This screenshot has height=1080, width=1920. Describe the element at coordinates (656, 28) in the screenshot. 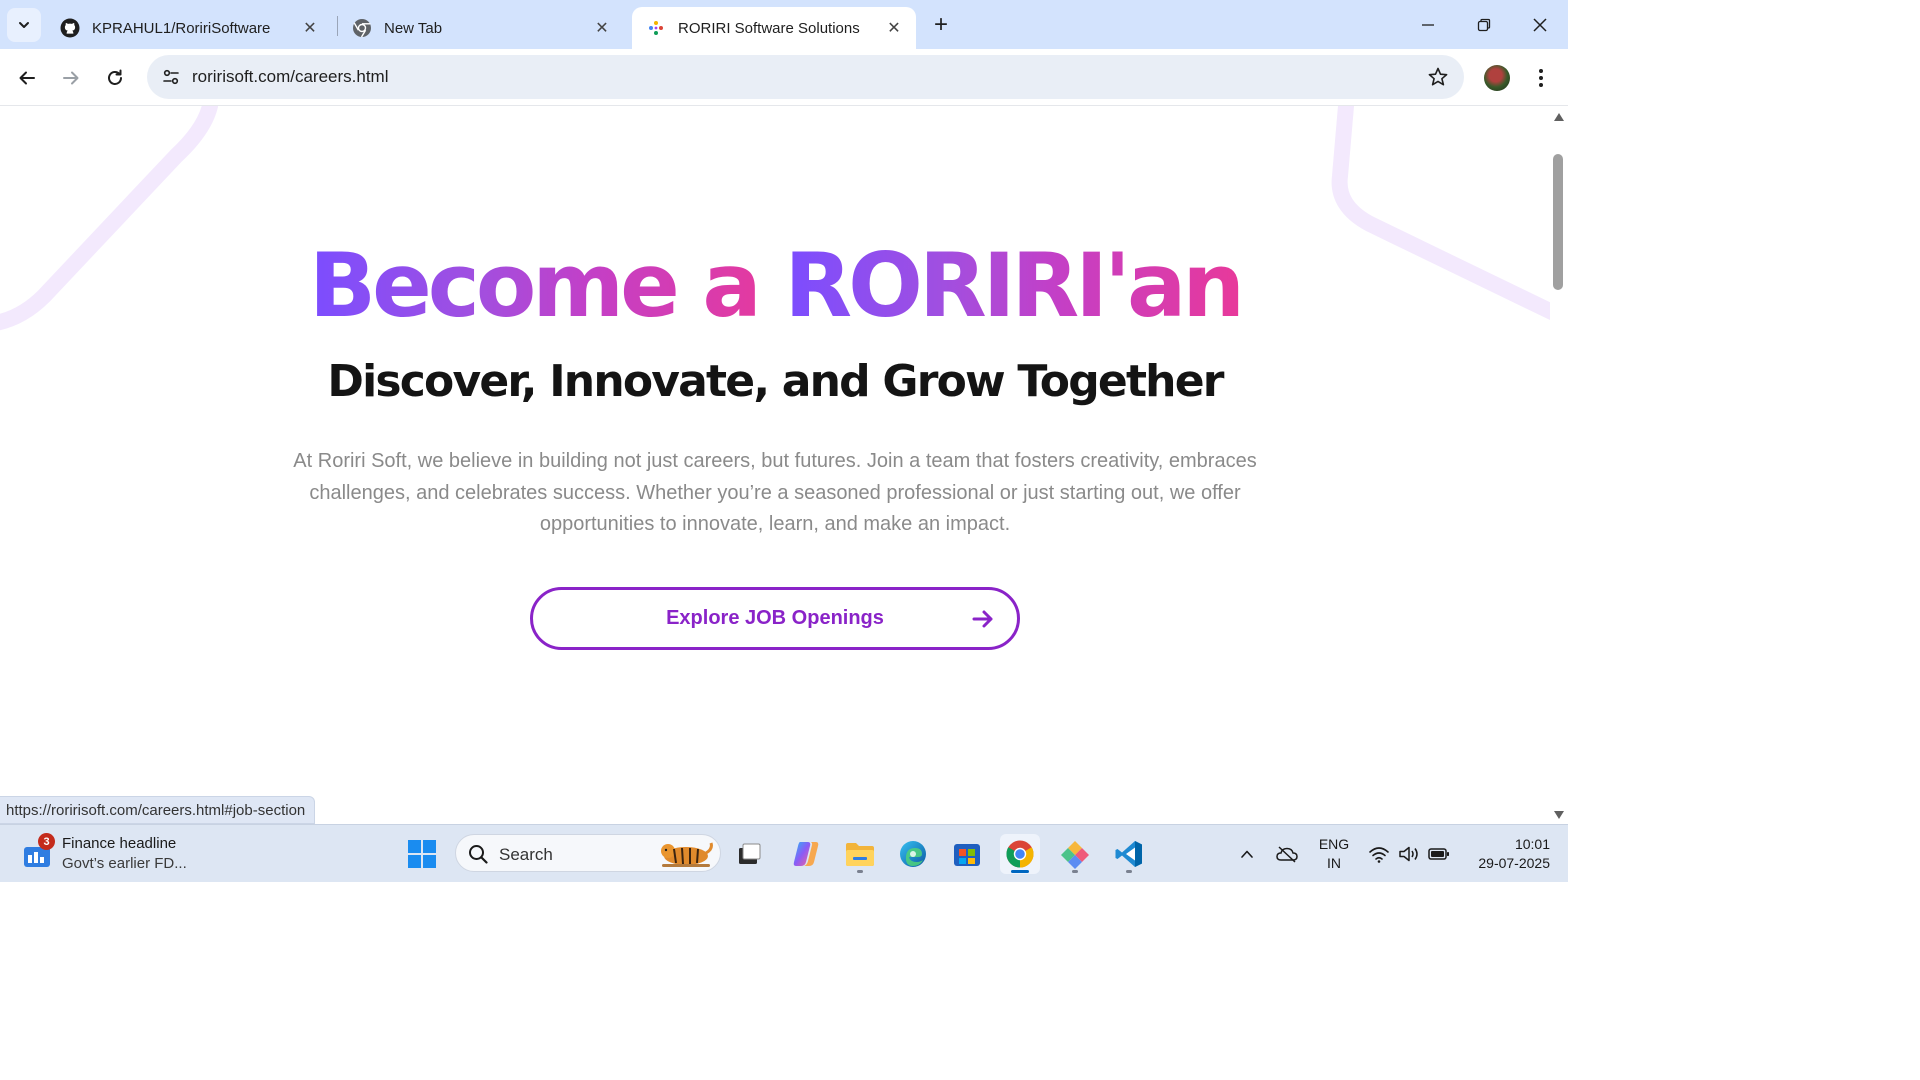

I see `roriri-icon` at that location.